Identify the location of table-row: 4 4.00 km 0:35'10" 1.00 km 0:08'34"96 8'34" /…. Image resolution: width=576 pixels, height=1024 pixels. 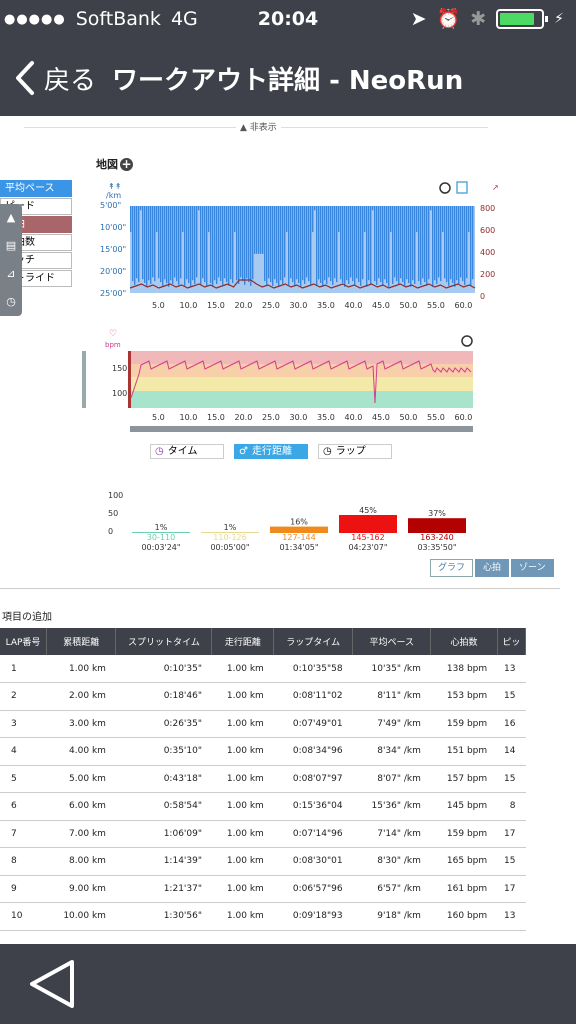
(263, 751).